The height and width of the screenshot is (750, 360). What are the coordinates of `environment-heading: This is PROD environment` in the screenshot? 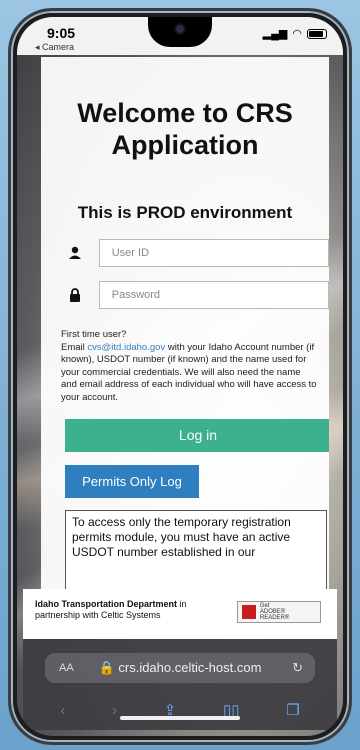 It's located at (185, 212).